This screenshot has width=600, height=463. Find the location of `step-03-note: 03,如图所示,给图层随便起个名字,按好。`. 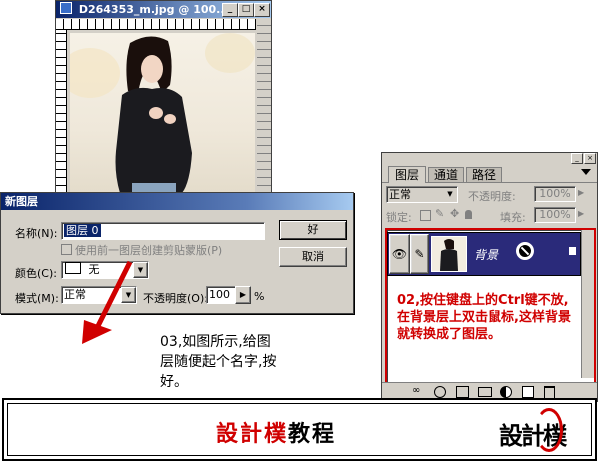

step-03-note: 03,如图所示,给图层随便起个名字,按好。 is located at coordinates (218, 362).